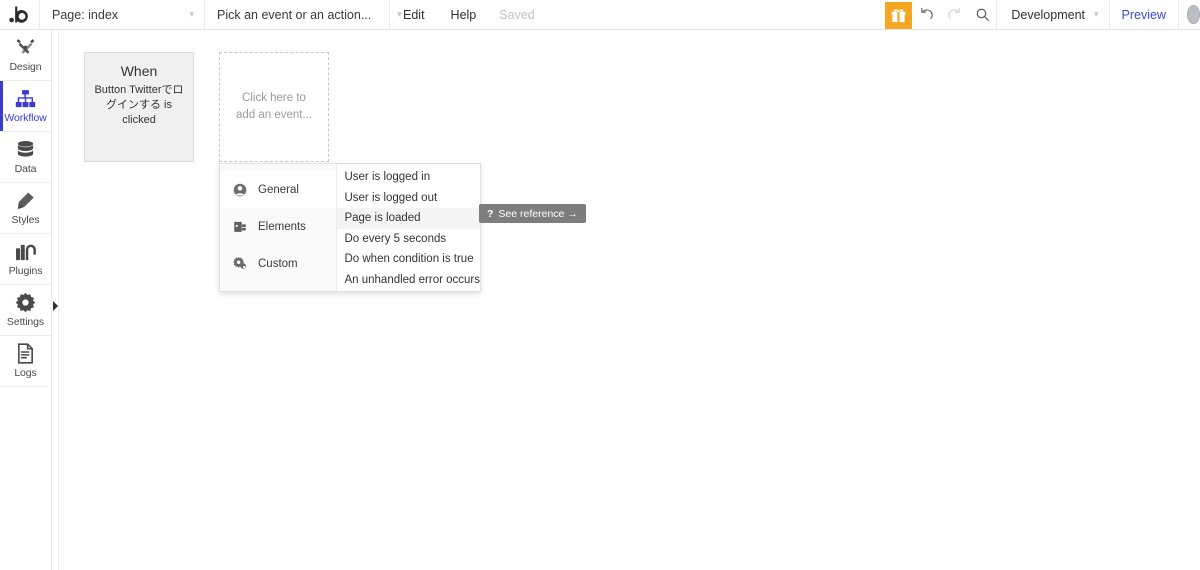 The width and height of the screenshot is (1200, 570). I want to click on gift-icon, so click(899, 15).